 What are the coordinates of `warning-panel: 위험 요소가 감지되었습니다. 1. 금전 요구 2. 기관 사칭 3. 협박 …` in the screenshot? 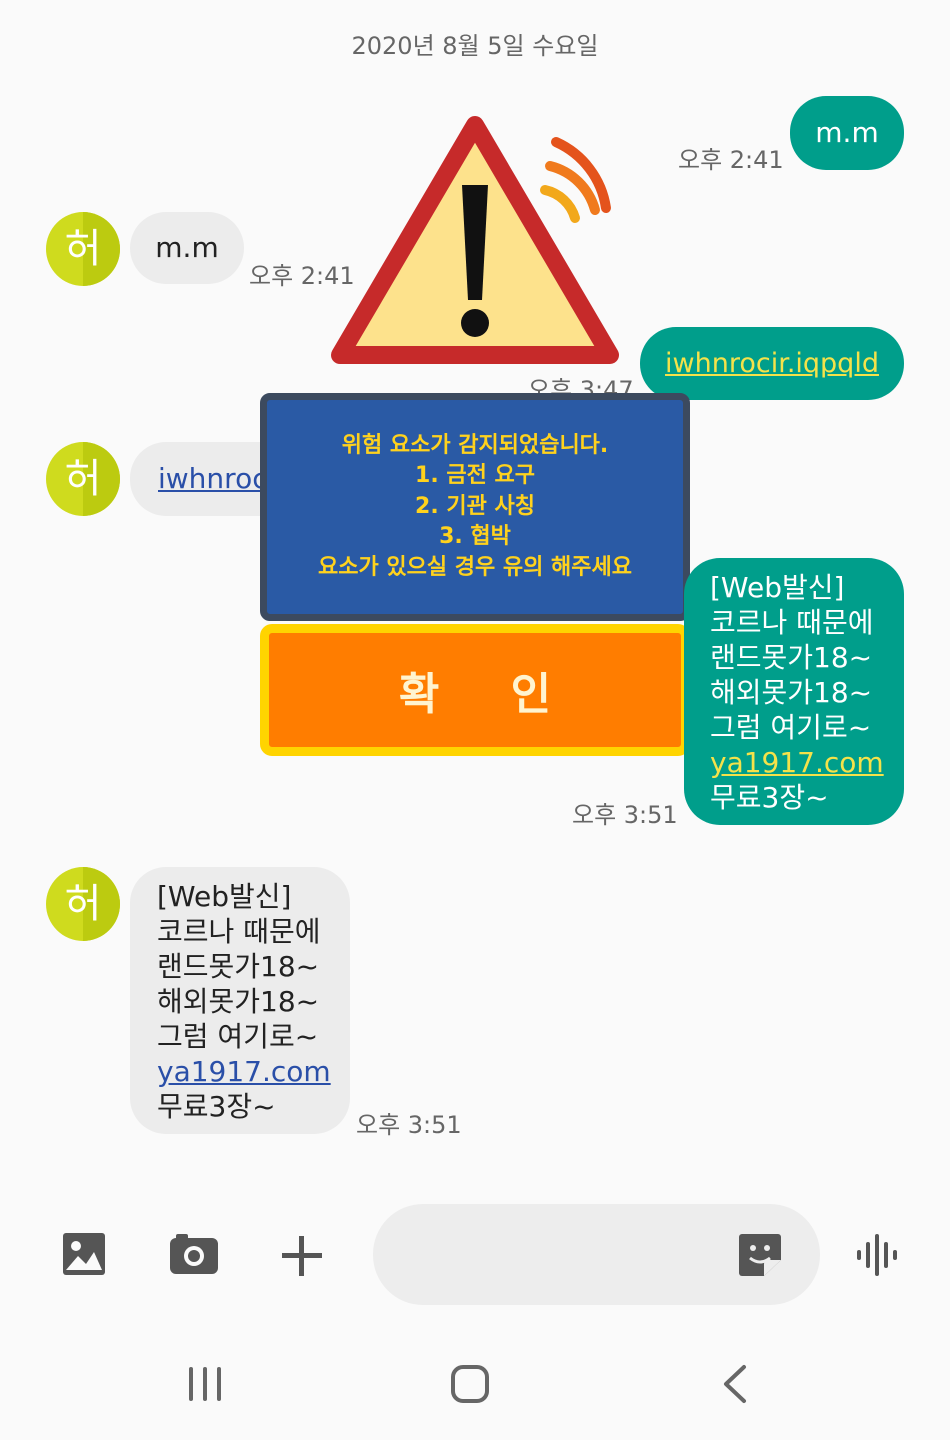 It's located at (475, 507).